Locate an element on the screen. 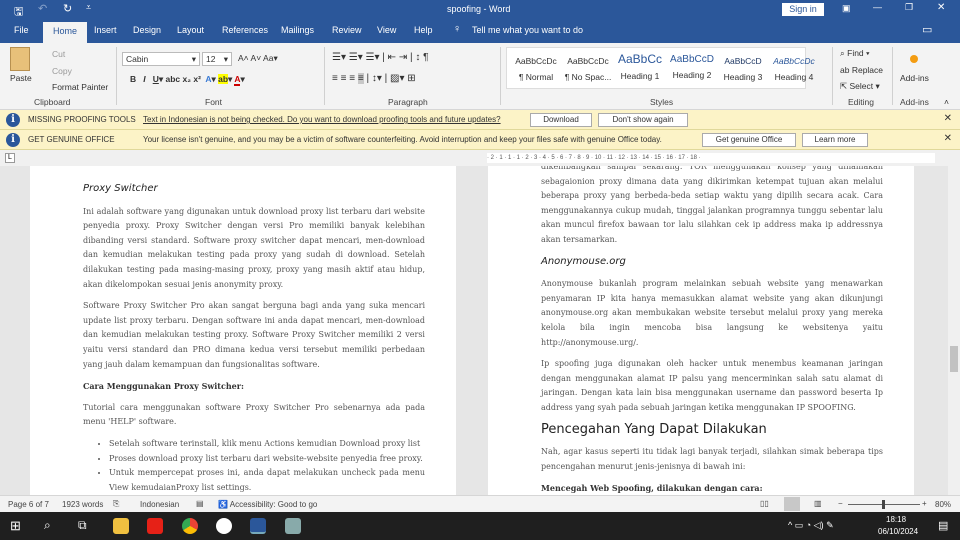  tell-me-input: Tell me what you want to do is located at coordinates (527, 30).